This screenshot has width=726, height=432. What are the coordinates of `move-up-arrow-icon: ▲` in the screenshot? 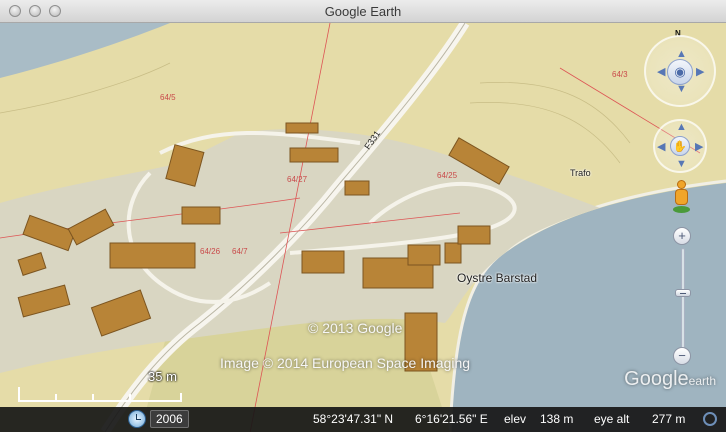 It's located at (681, 127).